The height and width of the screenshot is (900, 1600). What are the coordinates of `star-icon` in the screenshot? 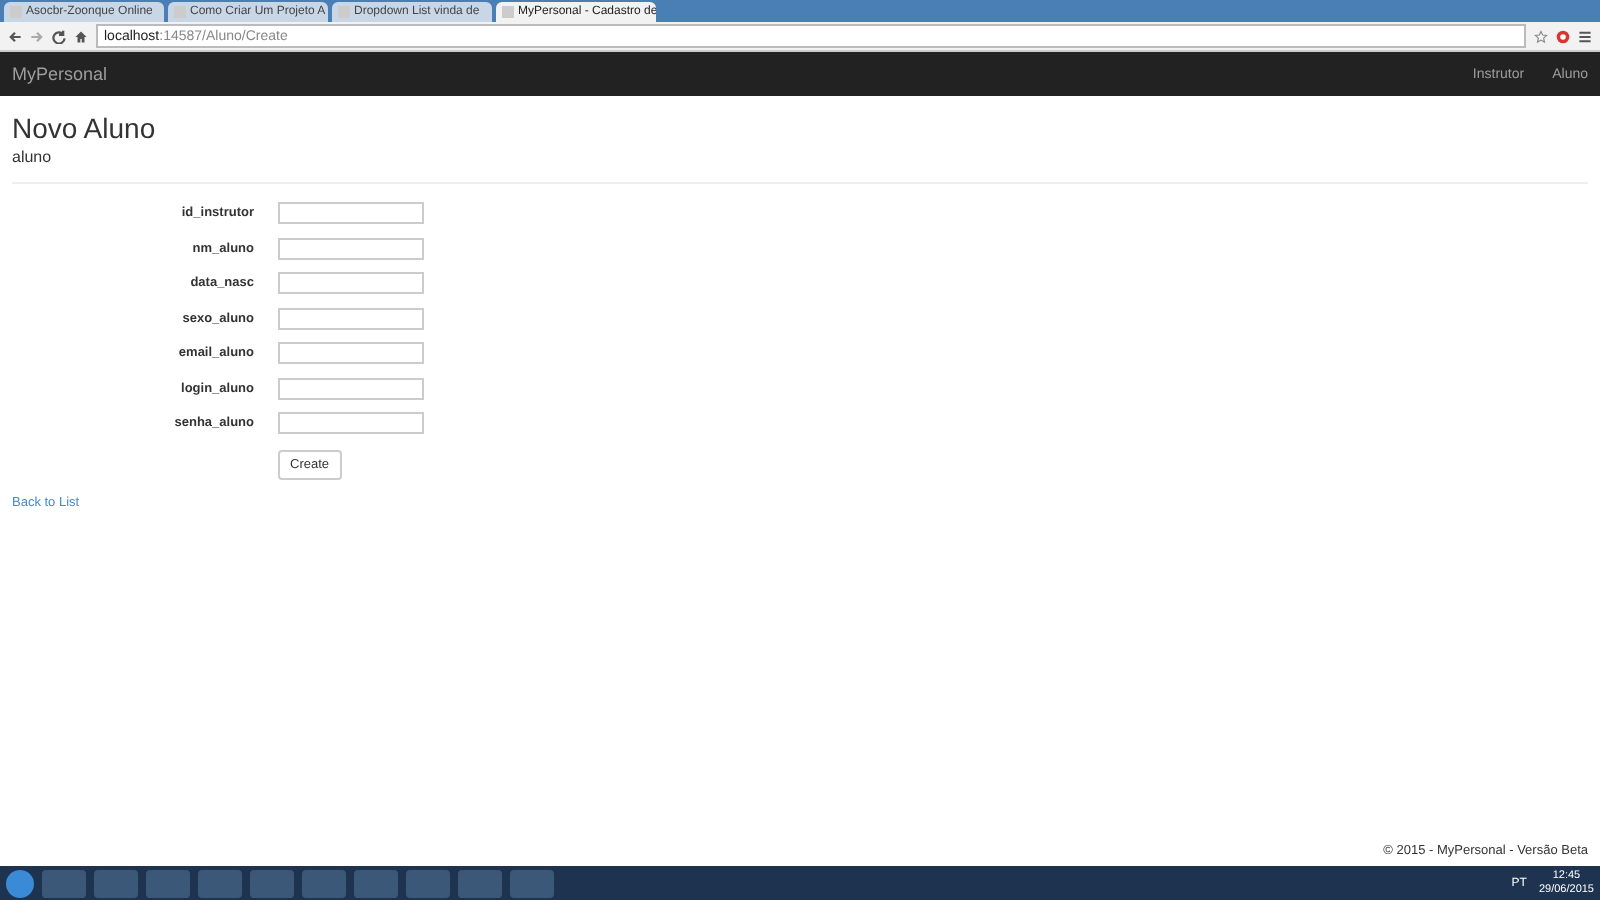 It's located at (1541, 36).